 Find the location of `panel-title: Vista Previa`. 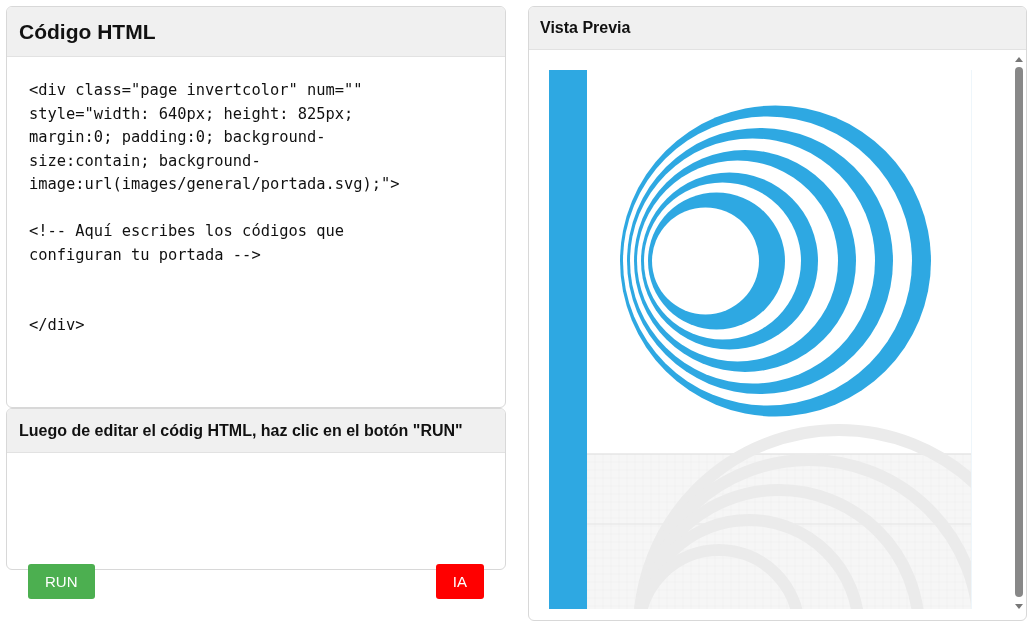

panel-title: Vista Previa is located at coordinates (777, 28).